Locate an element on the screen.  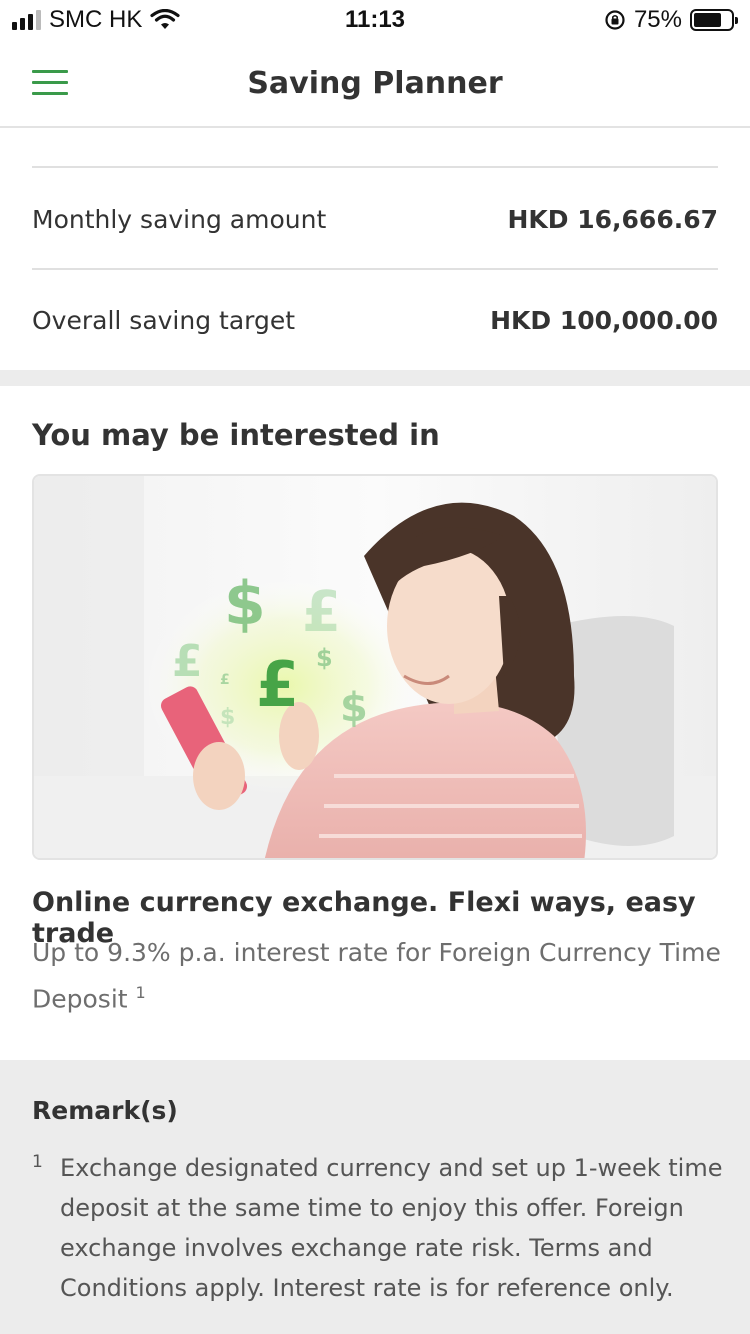
footnote-ref: 1 is located at coordinates (141, 992).